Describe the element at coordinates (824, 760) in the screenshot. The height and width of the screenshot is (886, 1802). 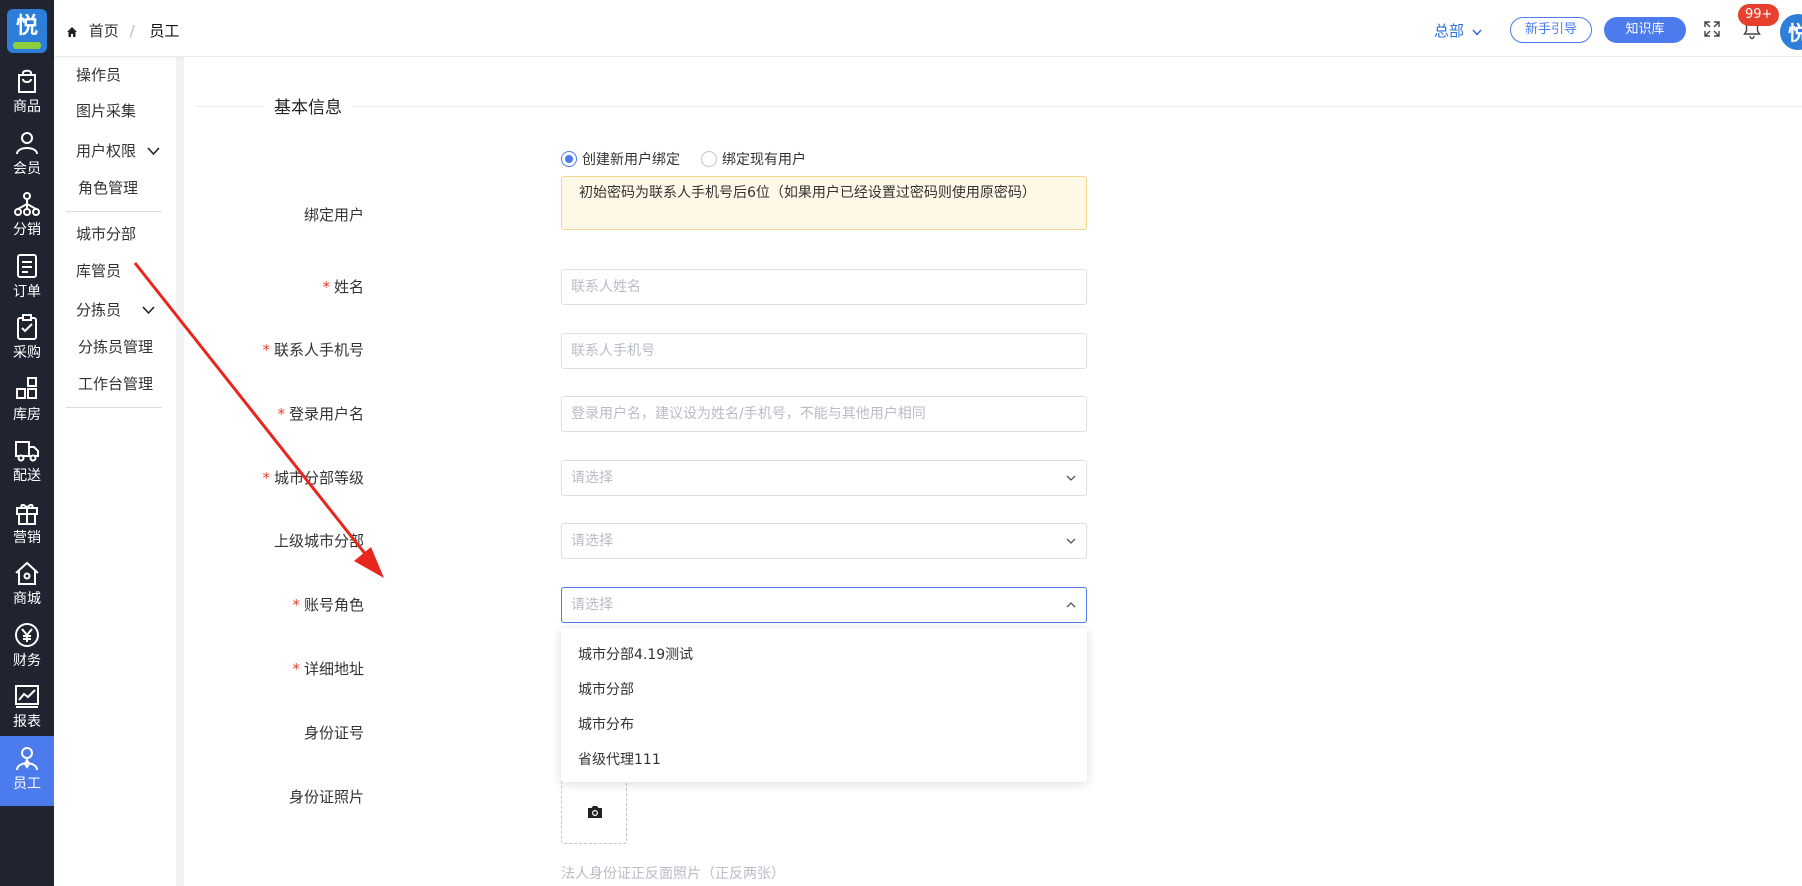
I see `role-option: 省级代理111` at that location.